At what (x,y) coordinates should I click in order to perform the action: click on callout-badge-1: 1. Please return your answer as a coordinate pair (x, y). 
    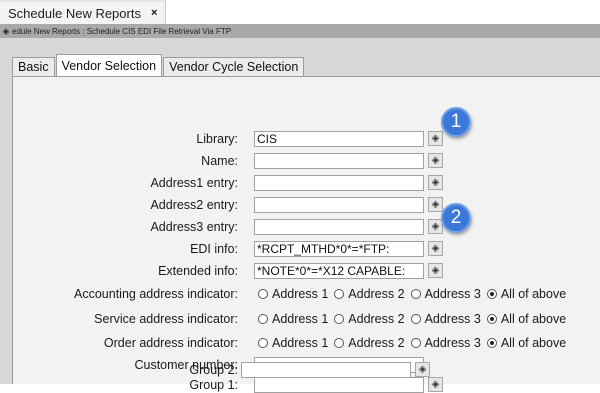
    Looking at the image, I should click on (456, 122).